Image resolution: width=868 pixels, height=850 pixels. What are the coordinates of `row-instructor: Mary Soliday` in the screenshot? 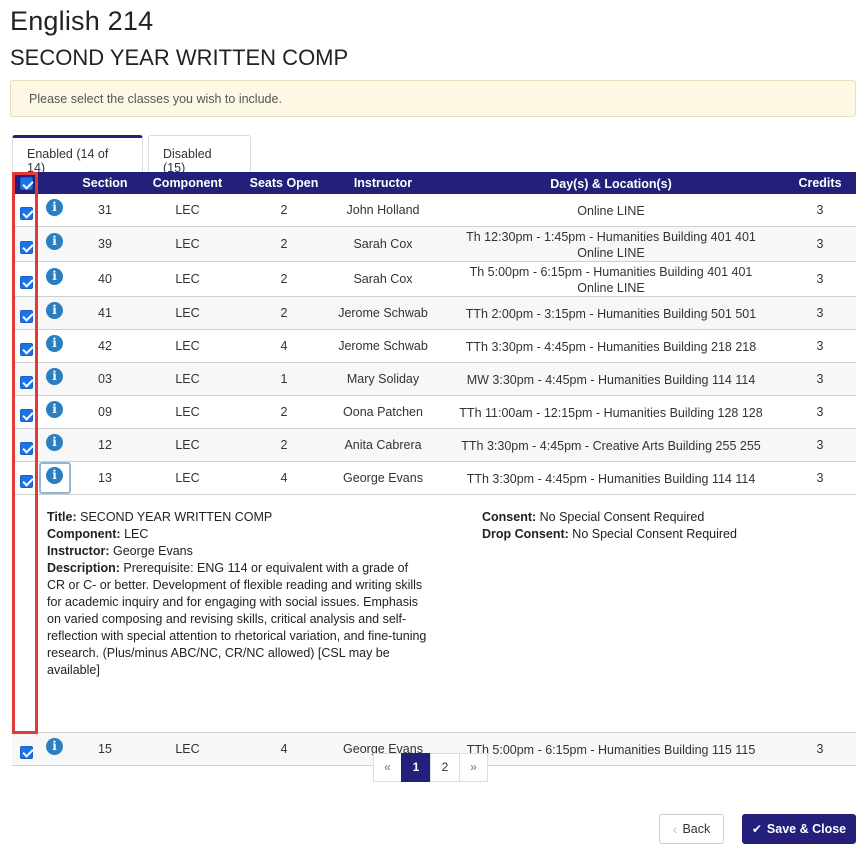 It's located at (383, 378).